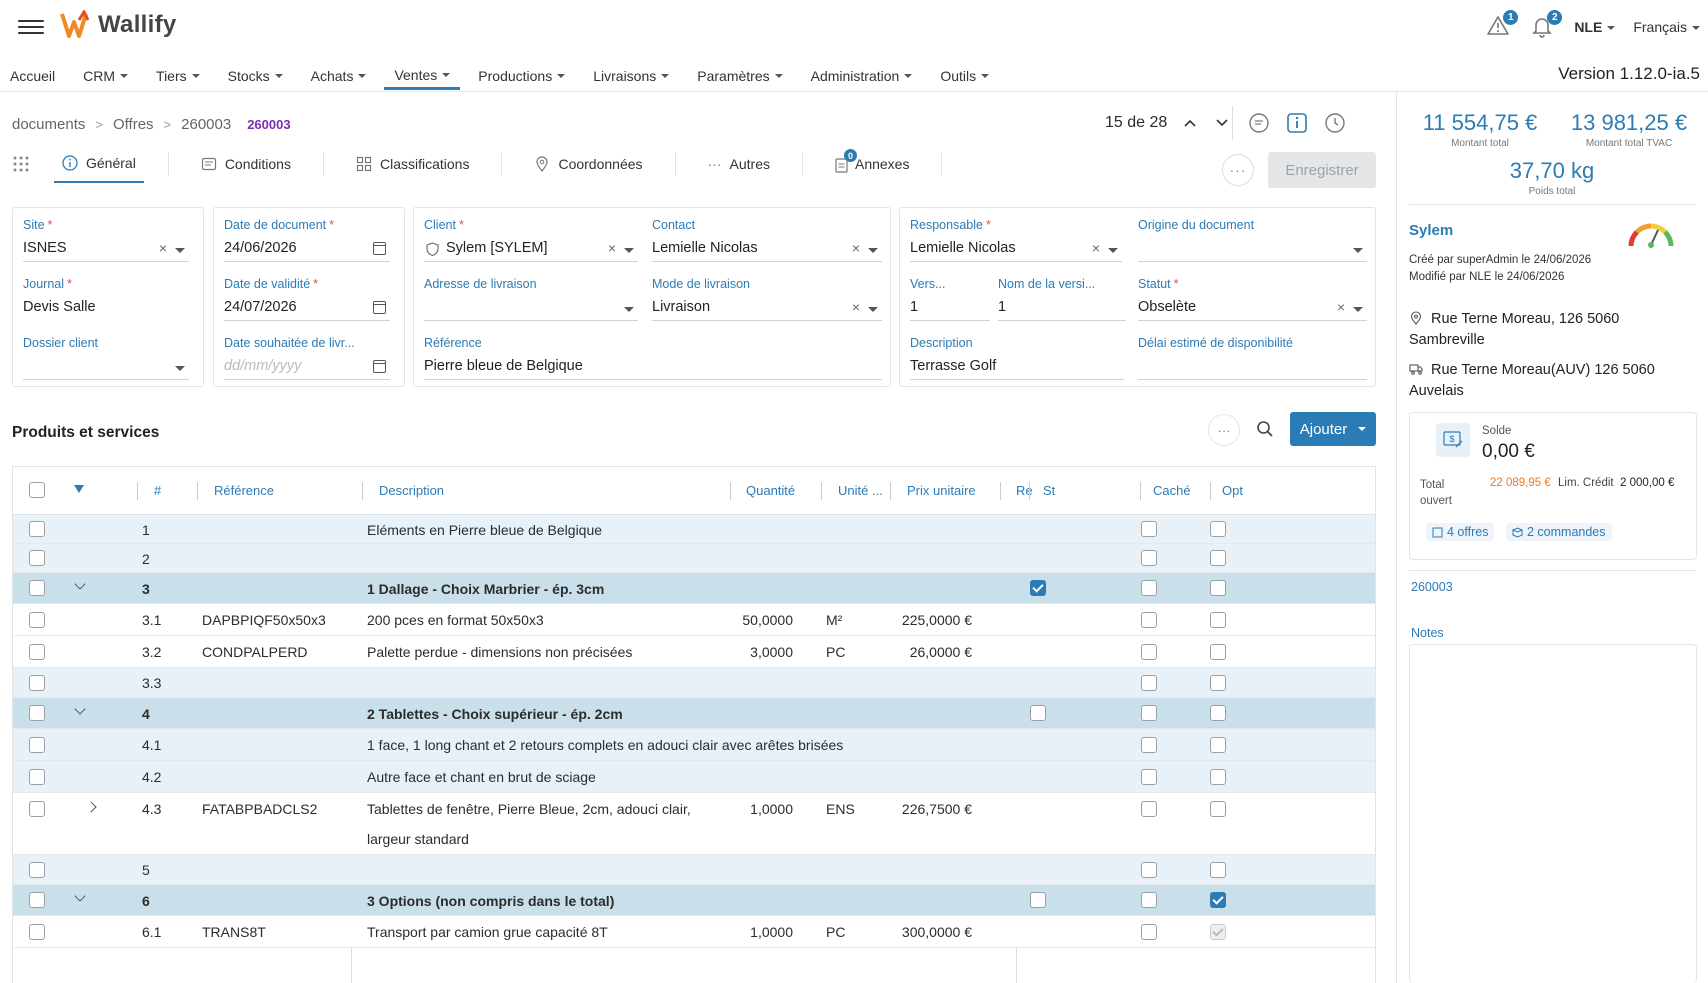  I want to click on col-prix-unitaire: Prix unitaire, so click(941, 490).